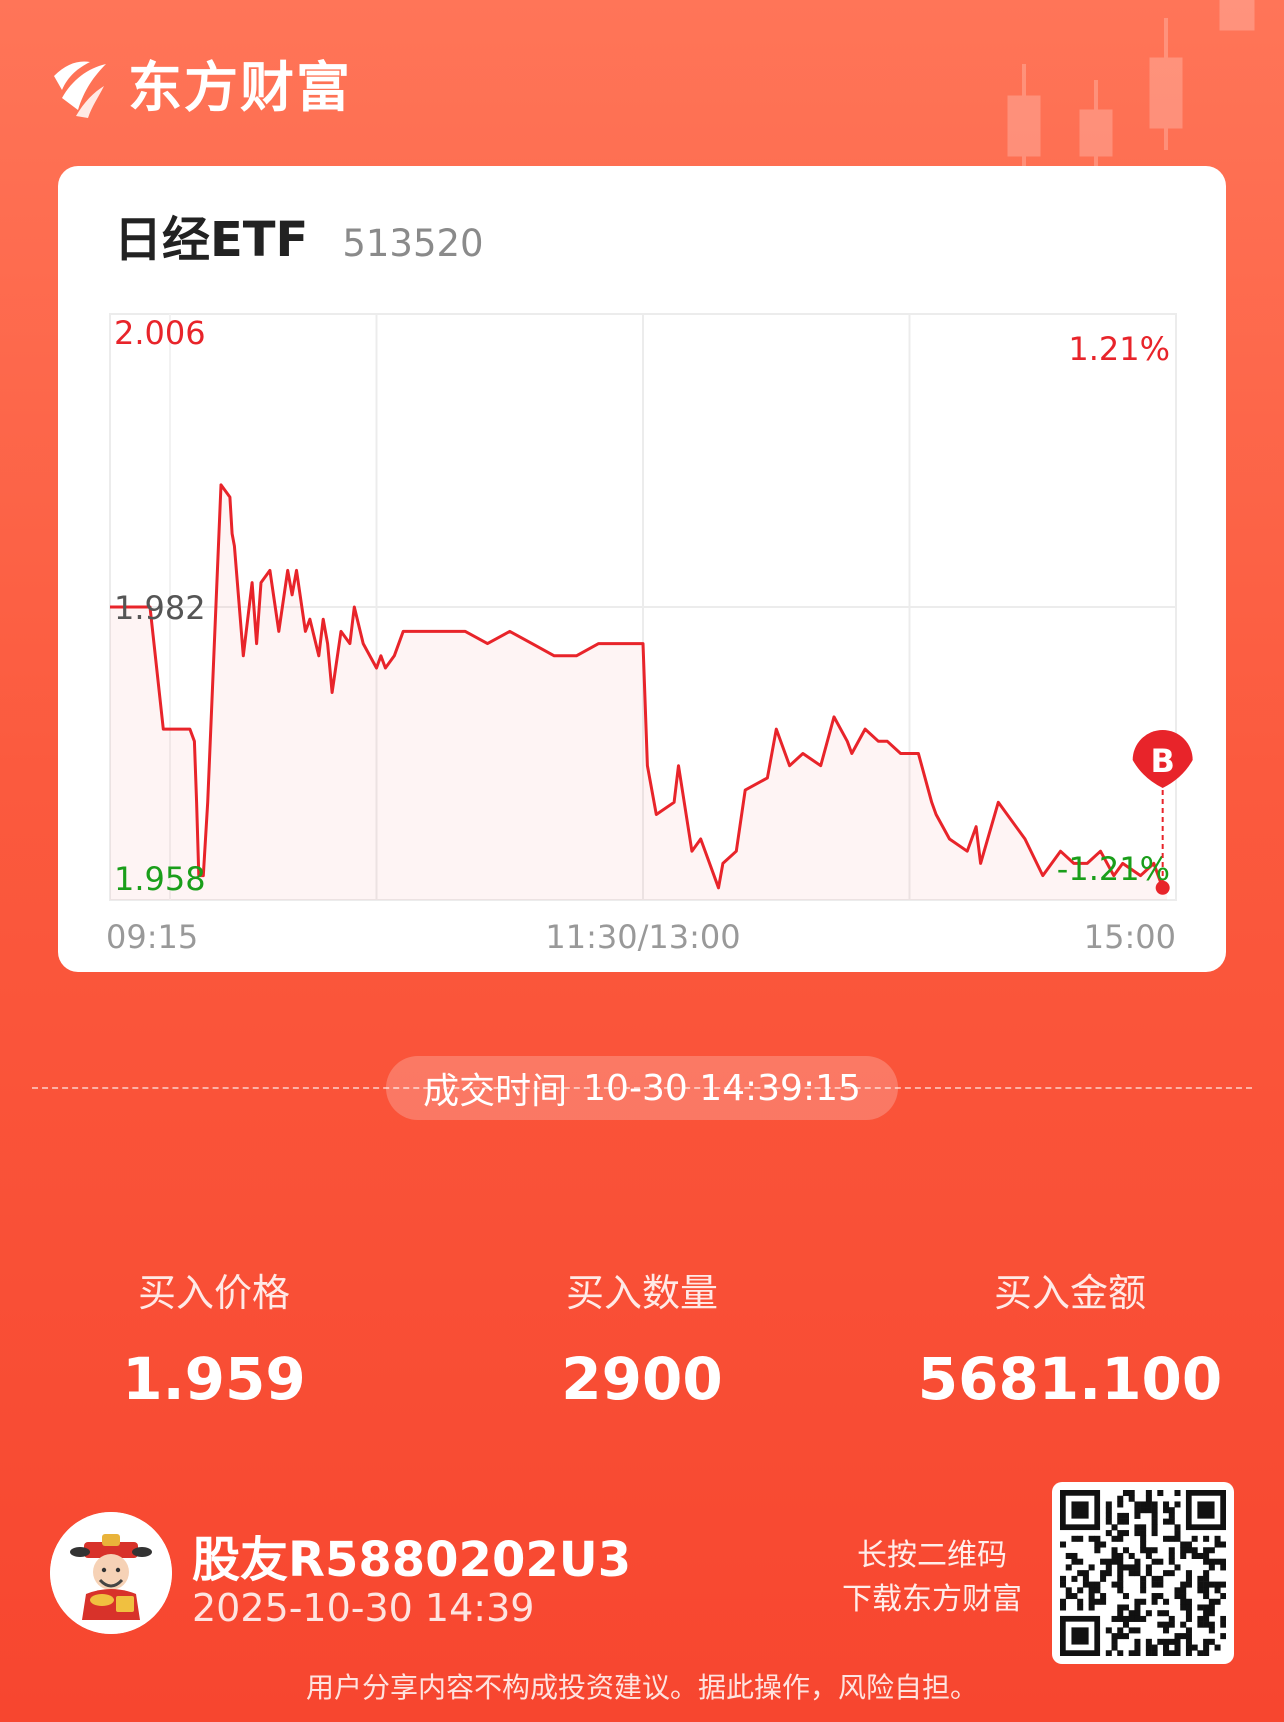 This screenshot has width=1284, height=1722. I want to click on brand-header: 东方财富, so click(200, 82).